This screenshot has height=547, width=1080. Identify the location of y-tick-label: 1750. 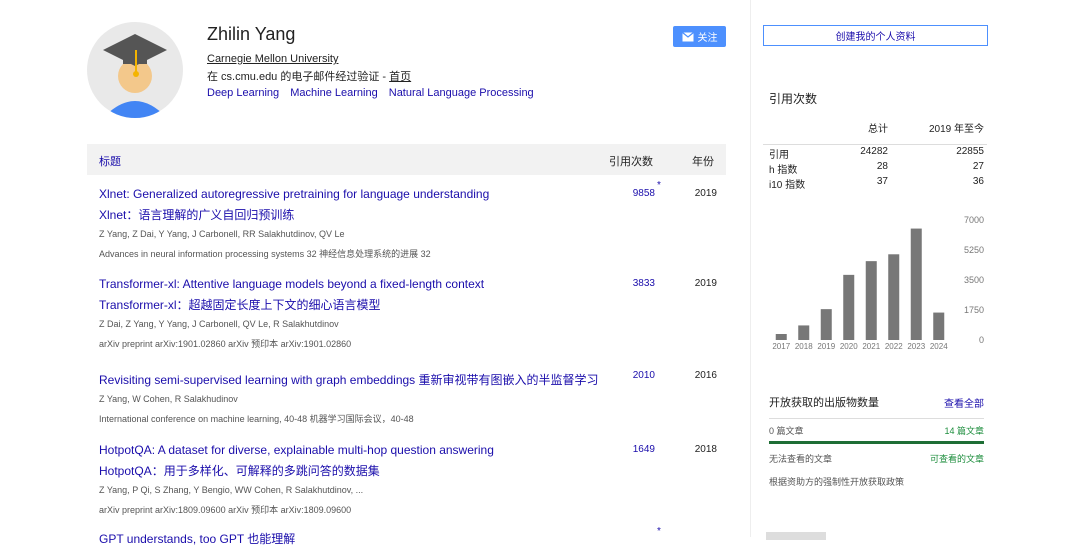
(974, 310).